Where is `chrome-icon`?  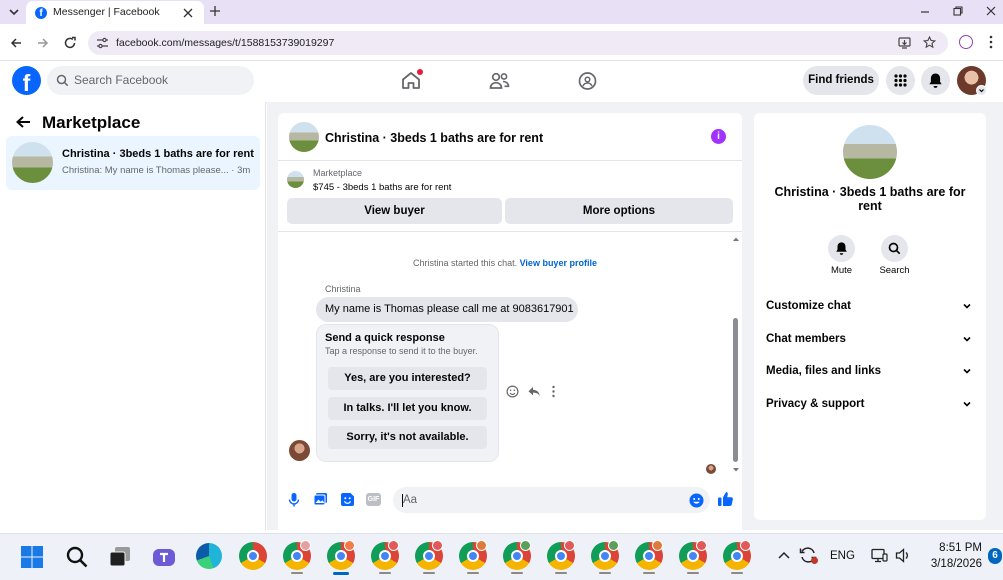
chrome-icon is located at coordinates (253, 556).